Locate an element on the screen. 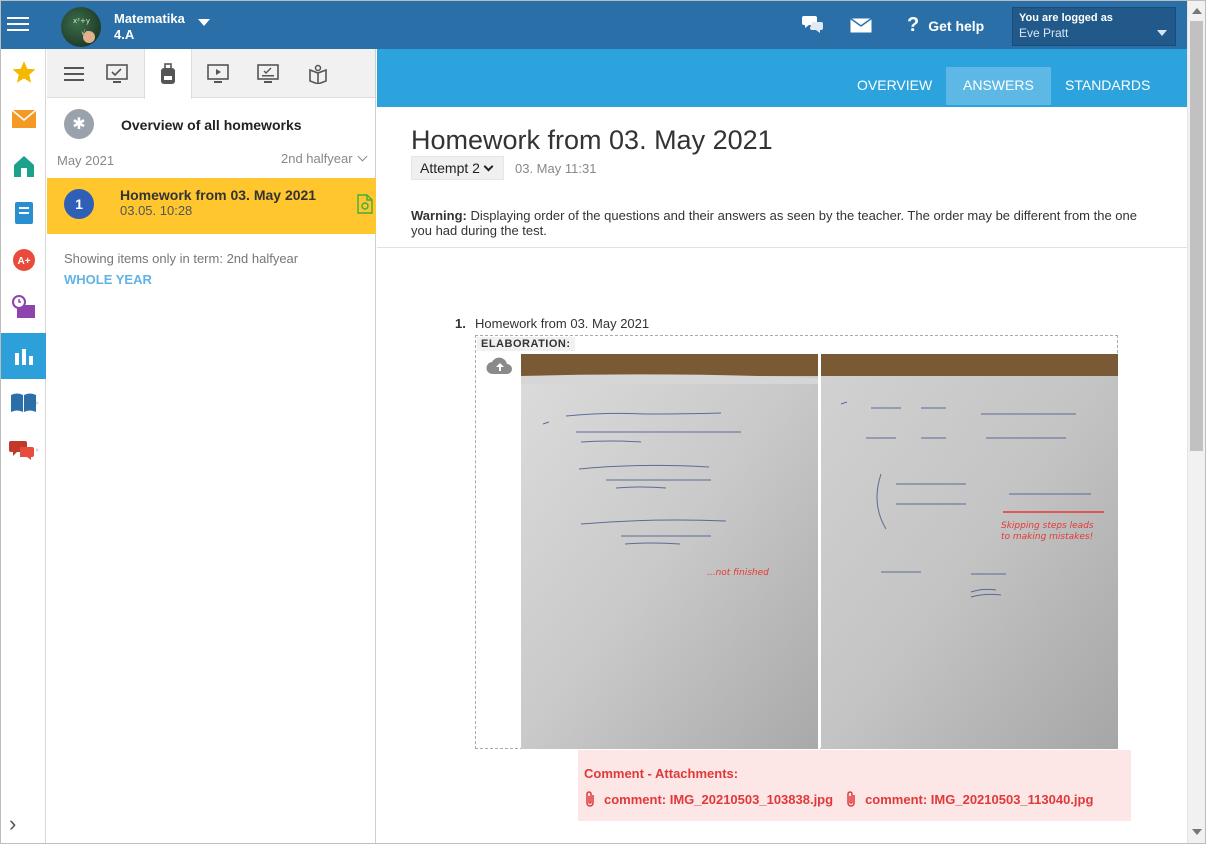 The width and height of the screenshot is (1206, 844). panel-tabs is located at coordinates (211, 74).